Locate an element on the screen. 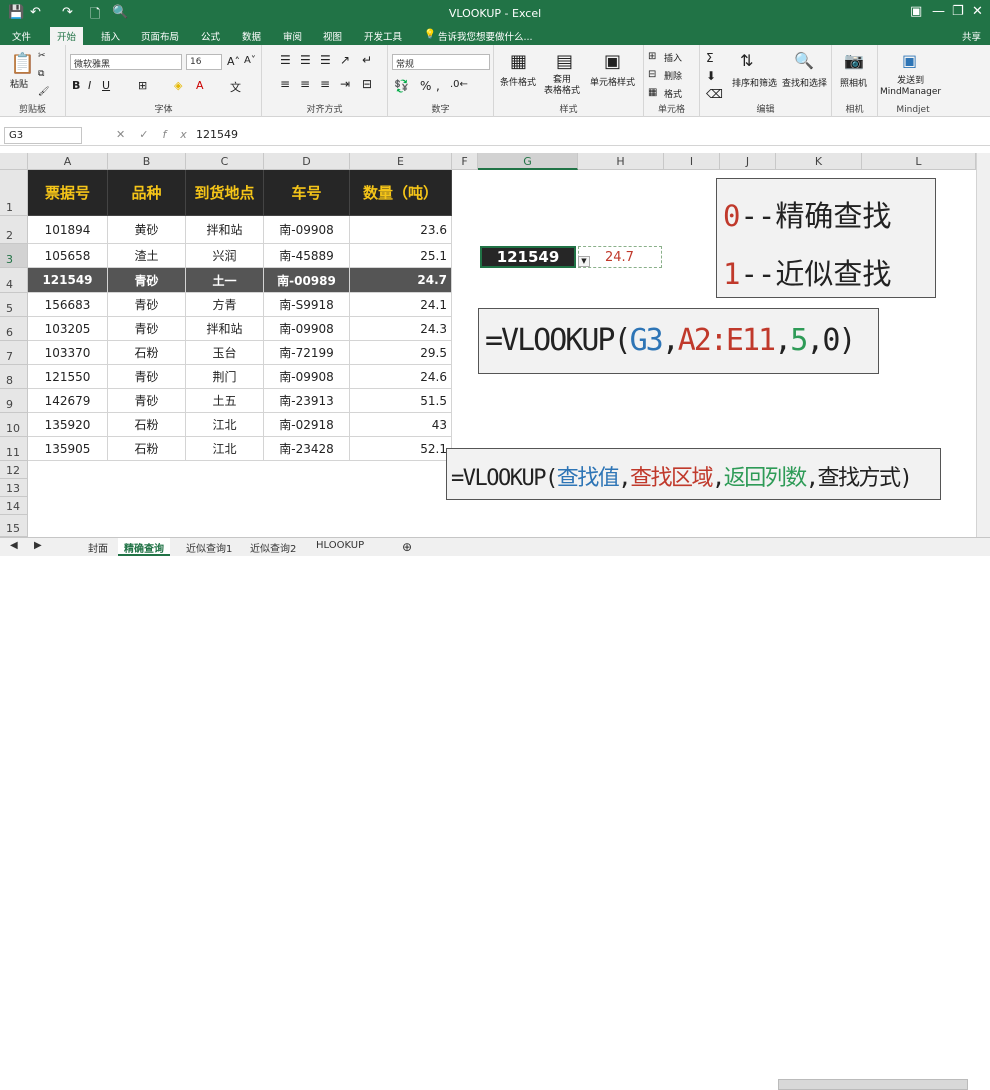 This screenshot has width=990, height=1090. lookup-input-cell: 121549 is located at coordinates (528, 257).